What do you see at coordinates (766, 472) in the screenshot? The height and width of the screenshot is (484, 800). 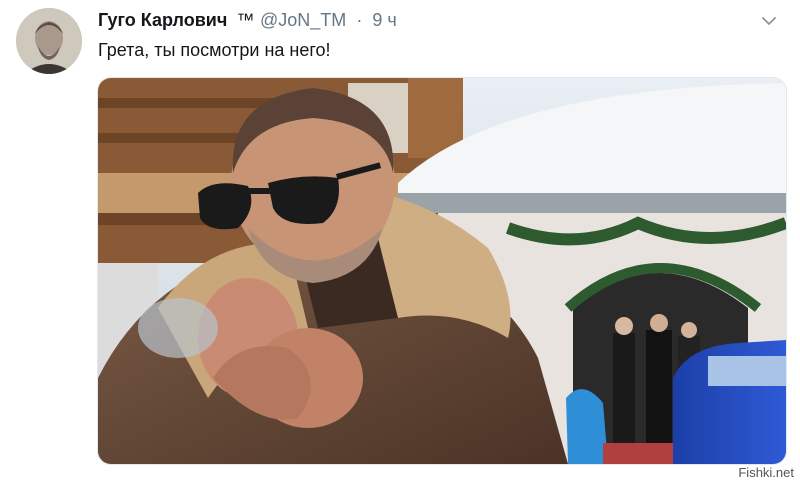 I see `watermark: Fishki.net` at bounding box center [766, 472].